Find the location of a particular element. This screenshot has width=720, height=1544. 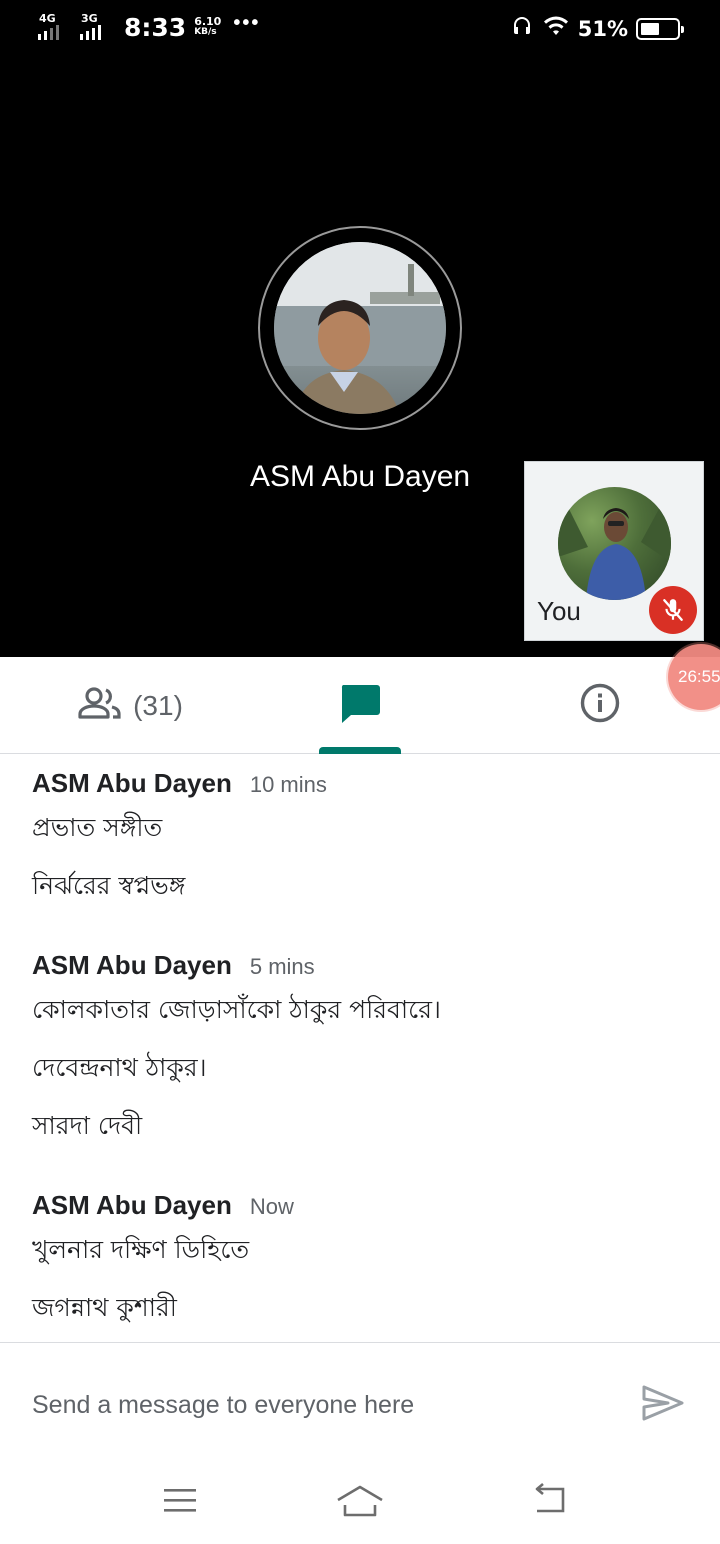

mic-off-icon is located at coordinates (673, 610).